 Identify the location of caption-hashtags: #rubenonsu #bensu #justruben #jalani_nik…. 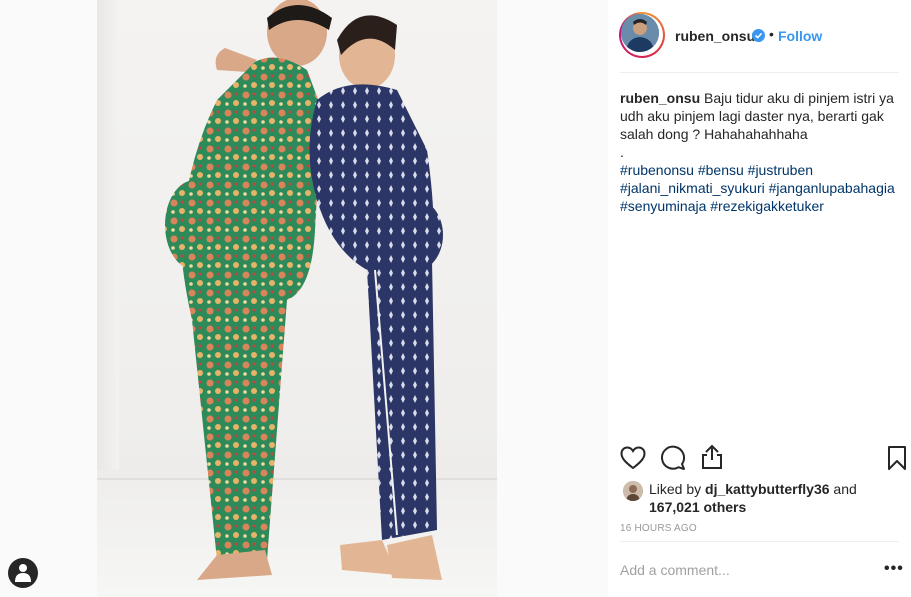
(762, 188).